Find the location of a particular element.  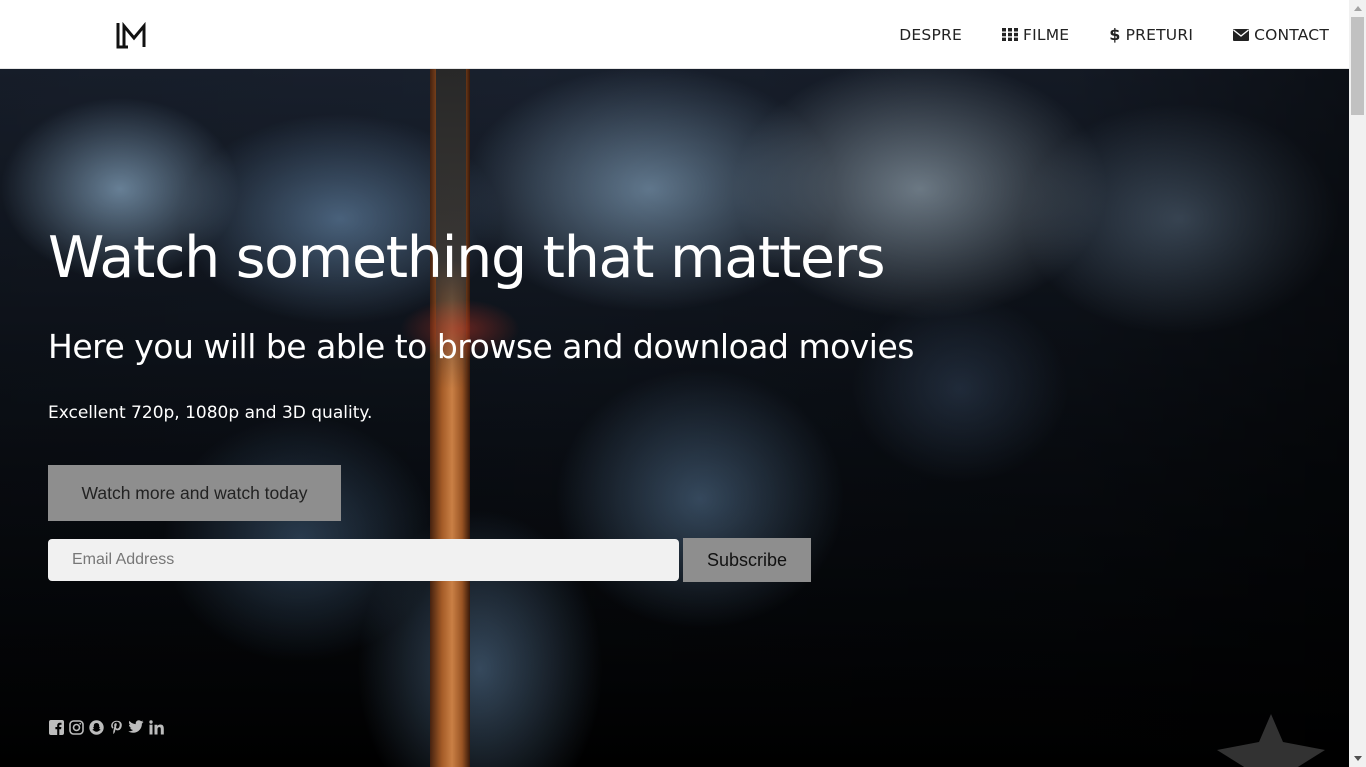

nav-despre: DESPRE is located at coordinates (930, 35).